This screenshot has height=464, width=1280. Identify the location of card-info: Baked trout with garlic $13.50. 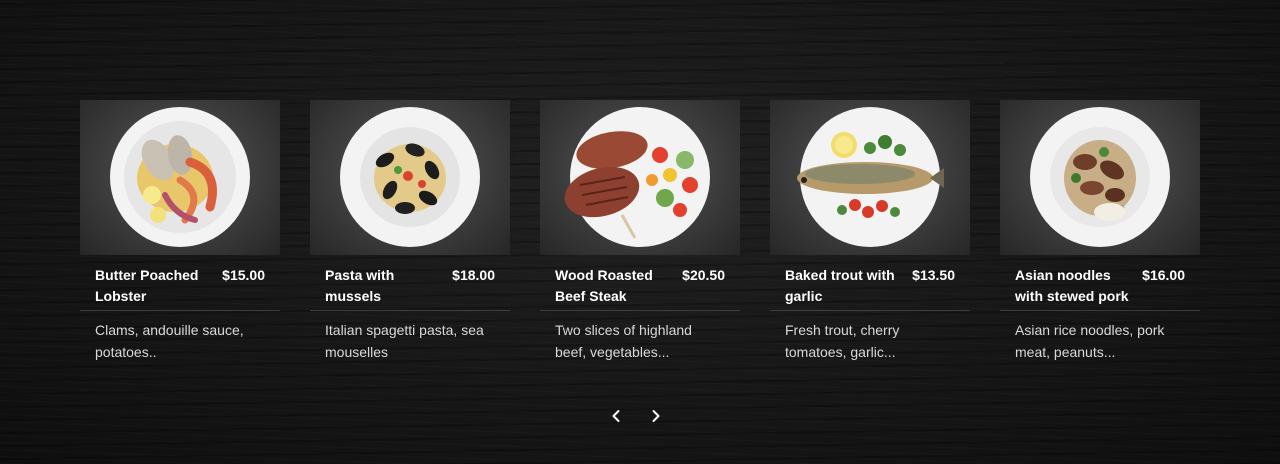
(870, 283).